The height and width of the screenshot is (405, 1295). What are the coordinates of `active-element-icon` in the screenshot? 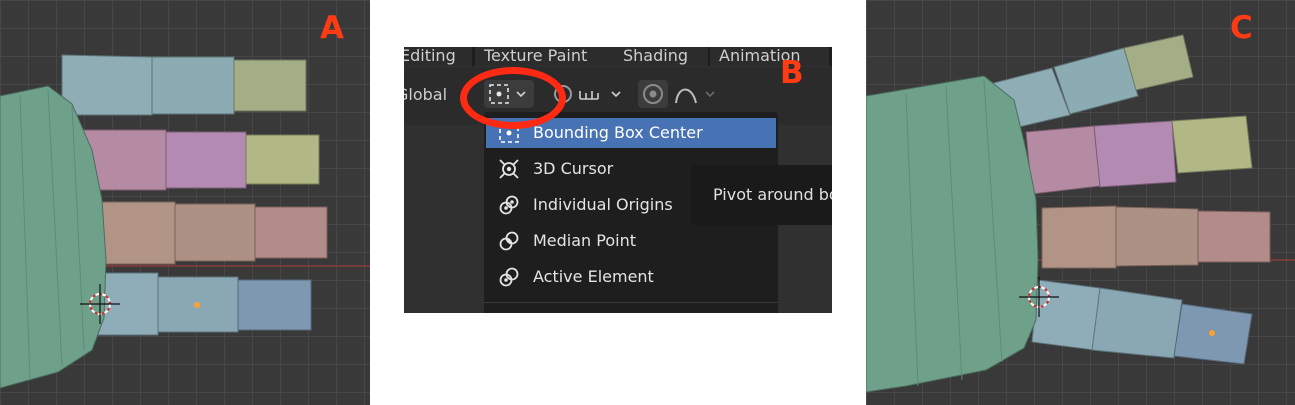 It's located at (509, 277).